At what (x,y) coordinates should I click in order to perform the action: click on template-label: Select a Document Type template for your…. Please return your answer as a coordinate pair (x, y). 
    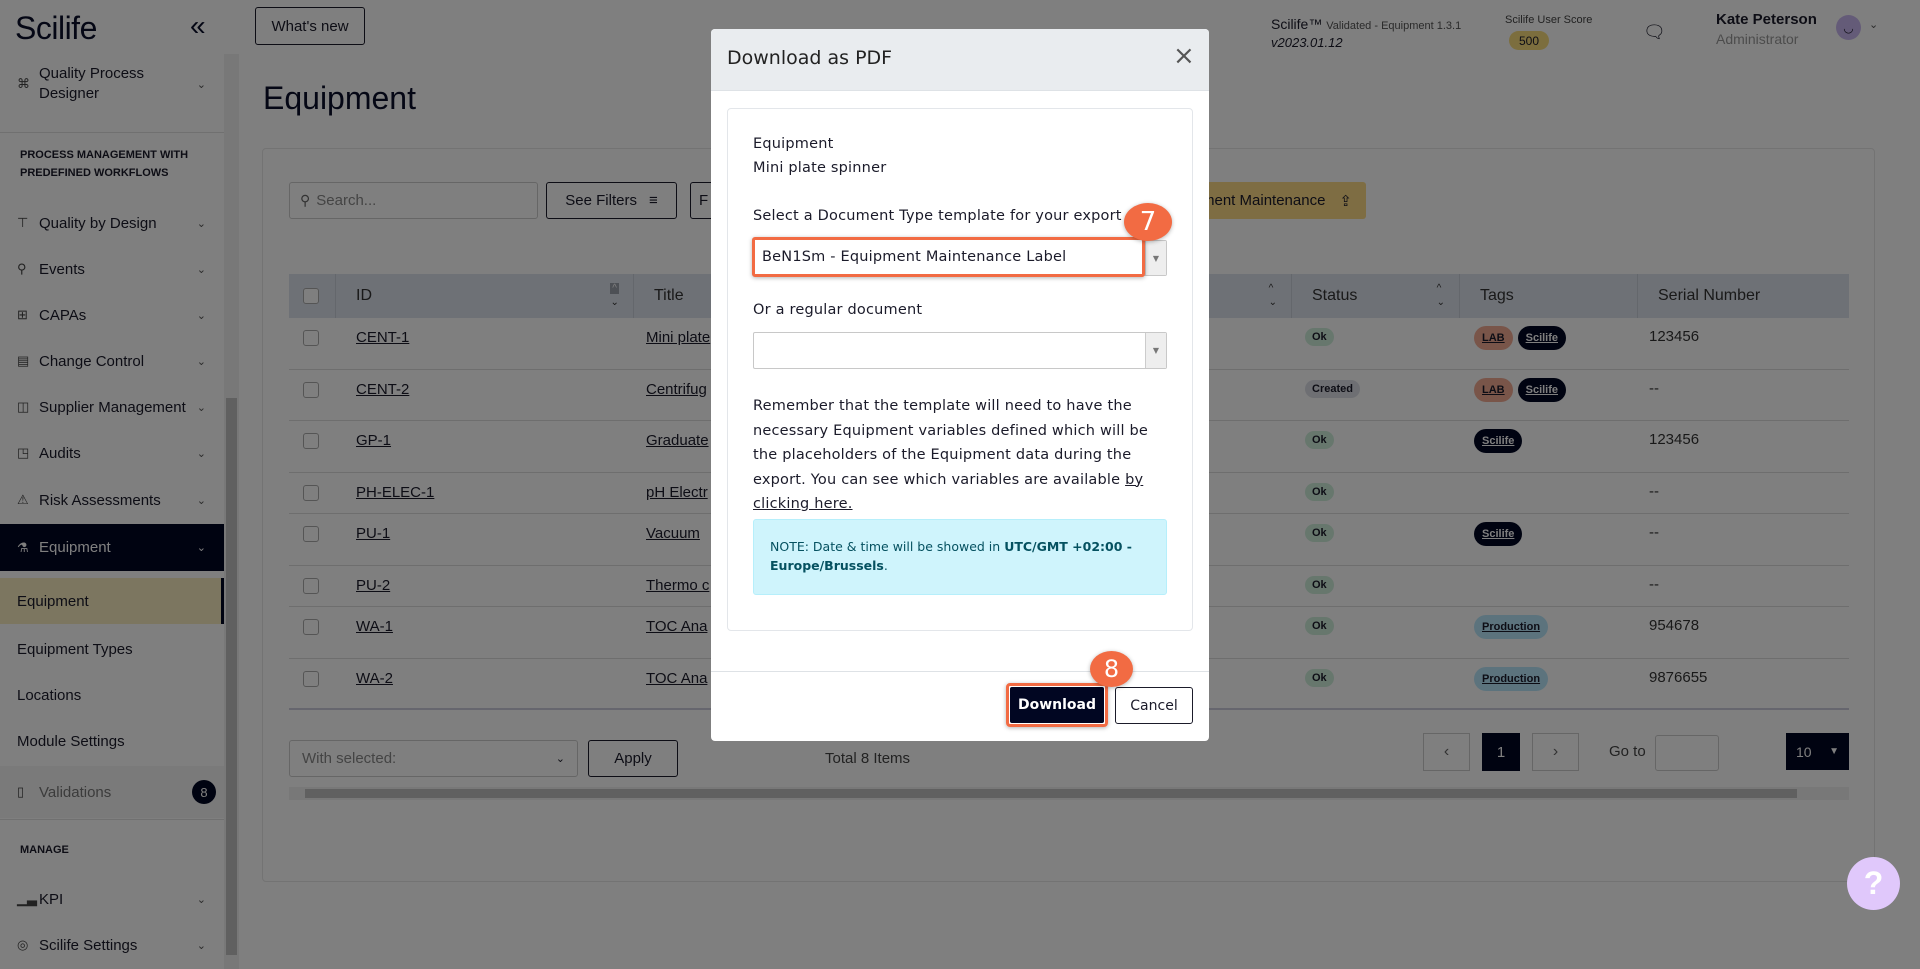
    Looking at the image, I should click on (937, 216).